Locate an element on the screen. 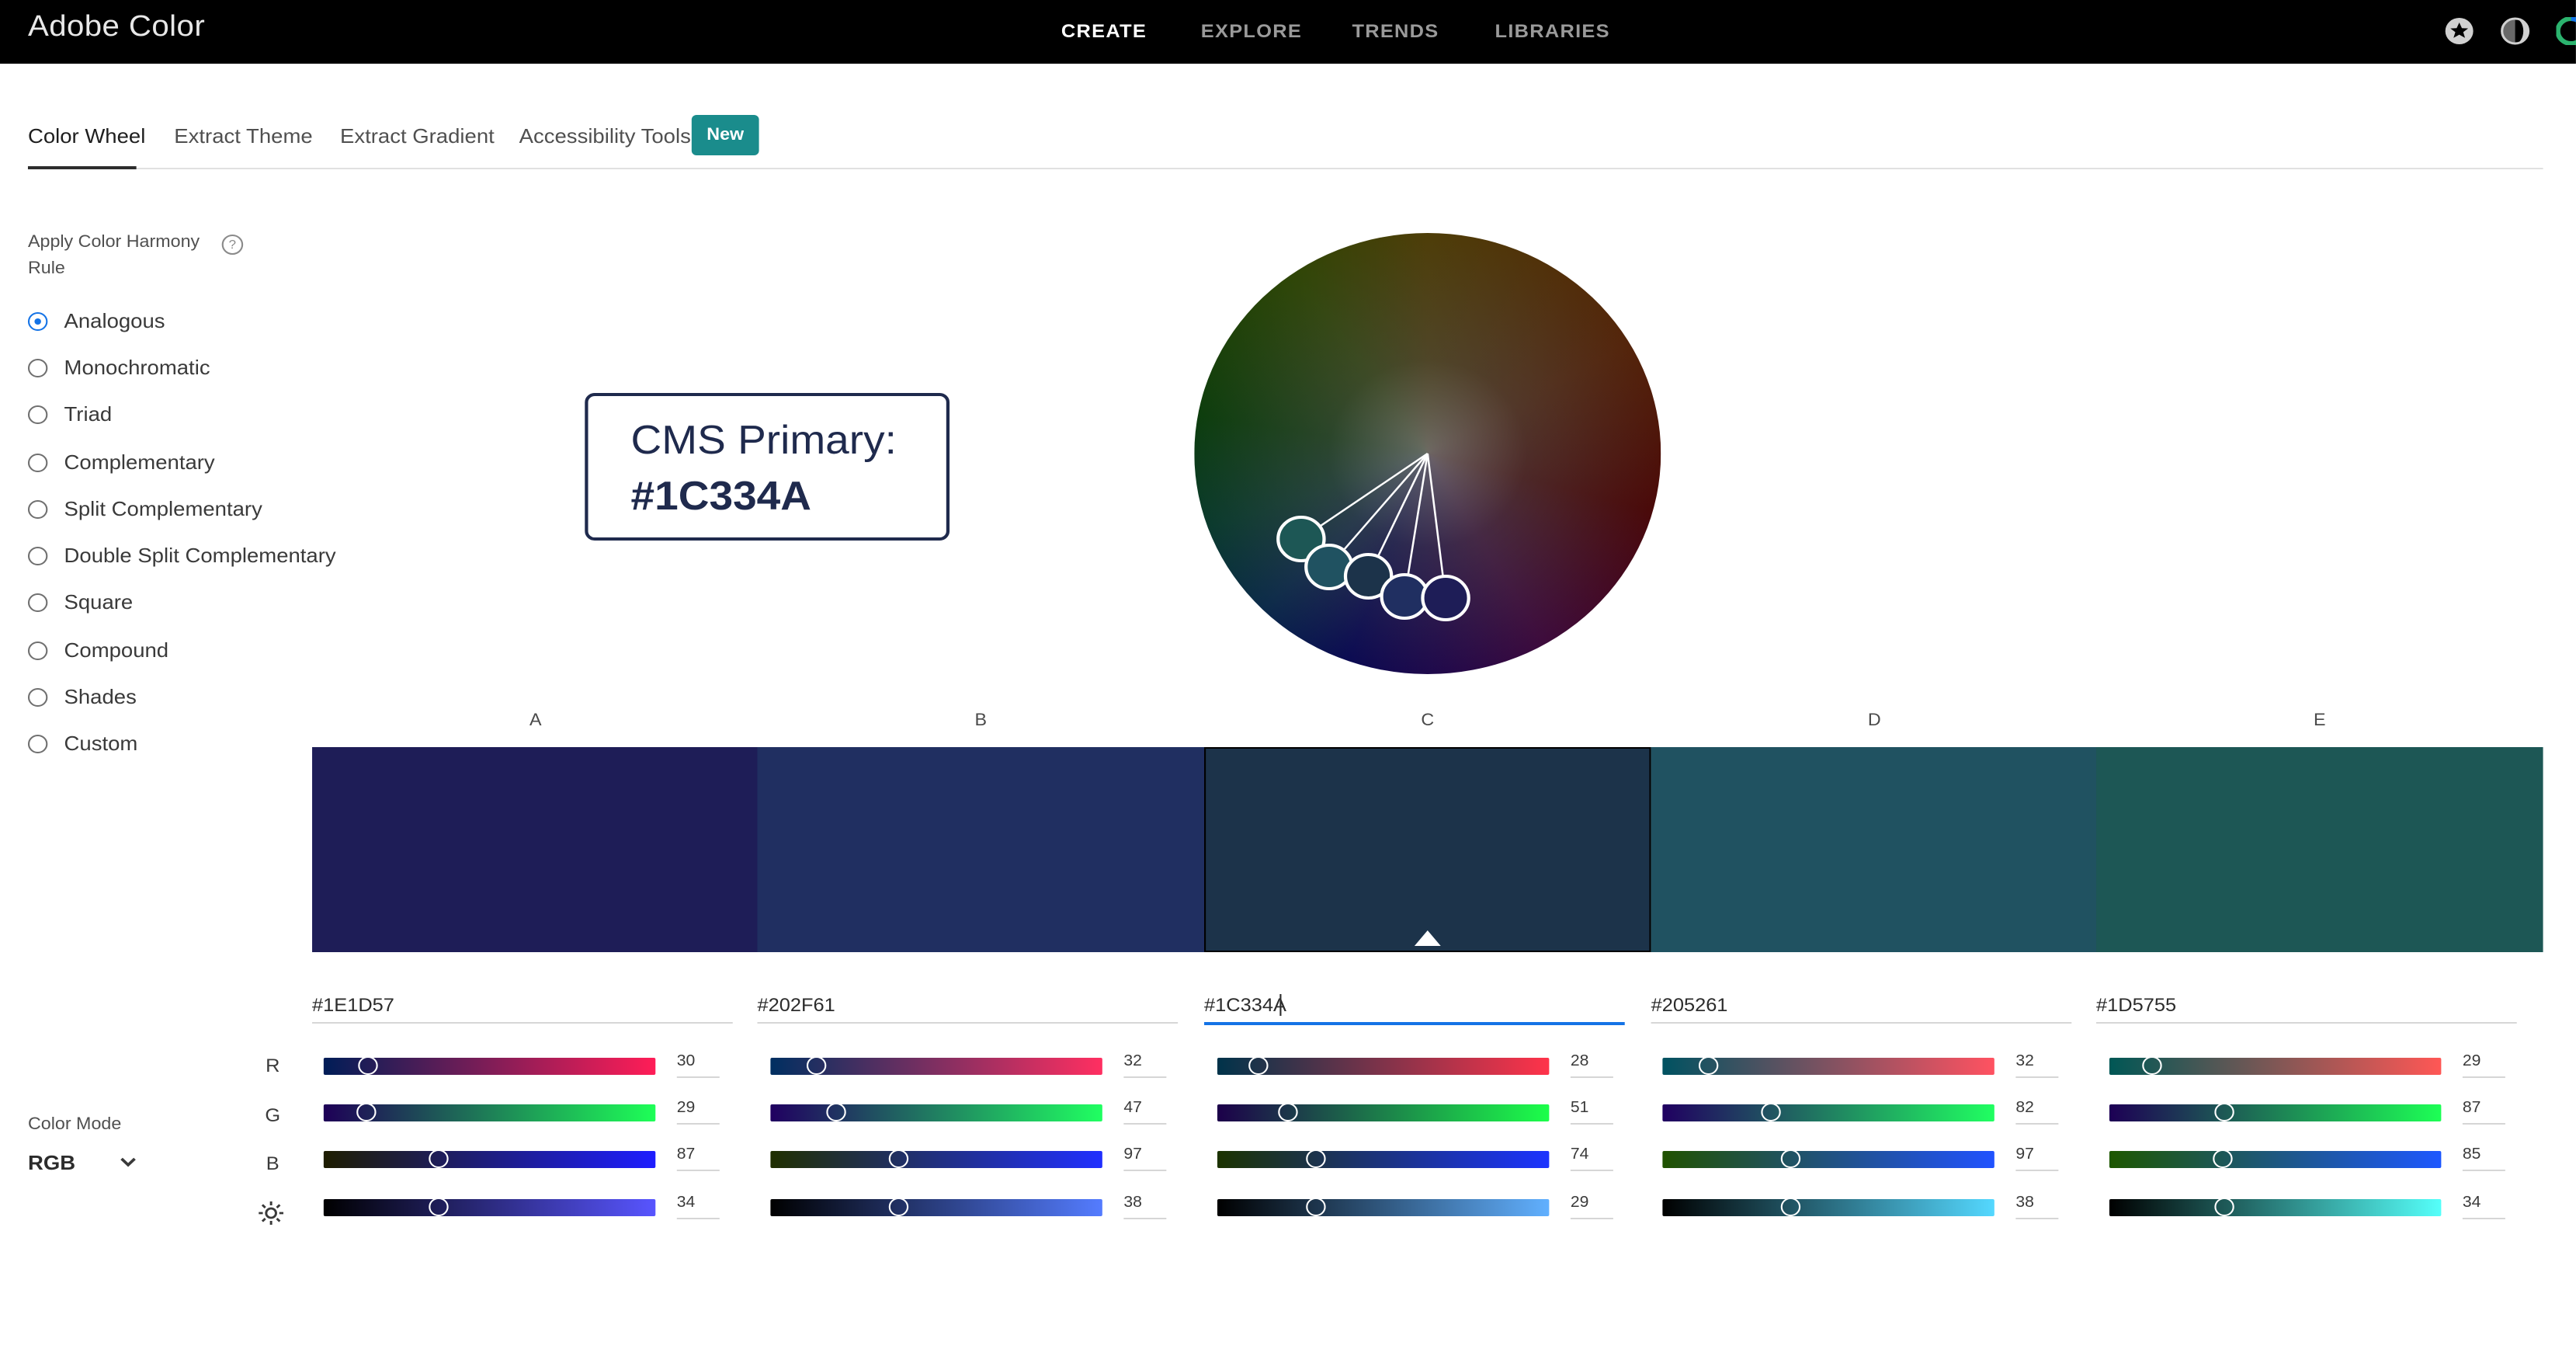 The width and height of the screenshot is (2576, 1356). hex-value: #1C334A is located at coordinates (1245, 1005).